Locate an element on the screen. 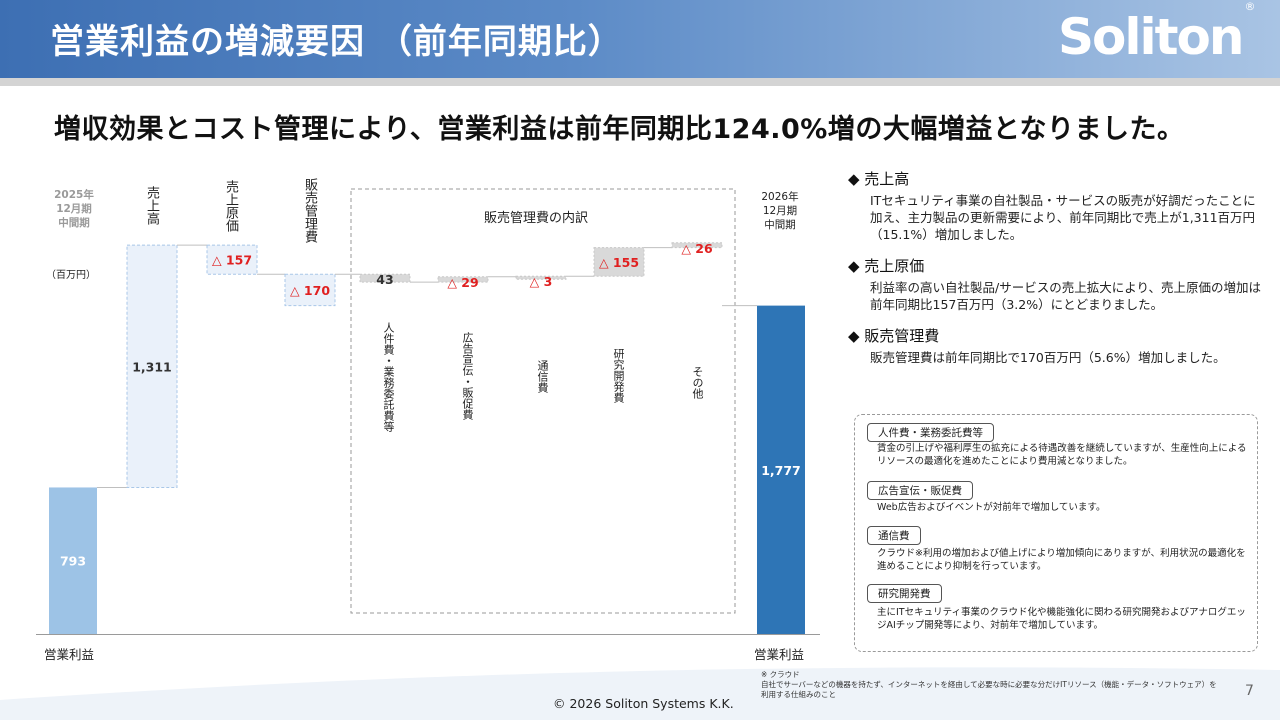  section-sga: ◆ 販売管理費 販売管理費は前年同期比で170百万円（5.6%）増加しました。 is located at coordinates (1058, 345).